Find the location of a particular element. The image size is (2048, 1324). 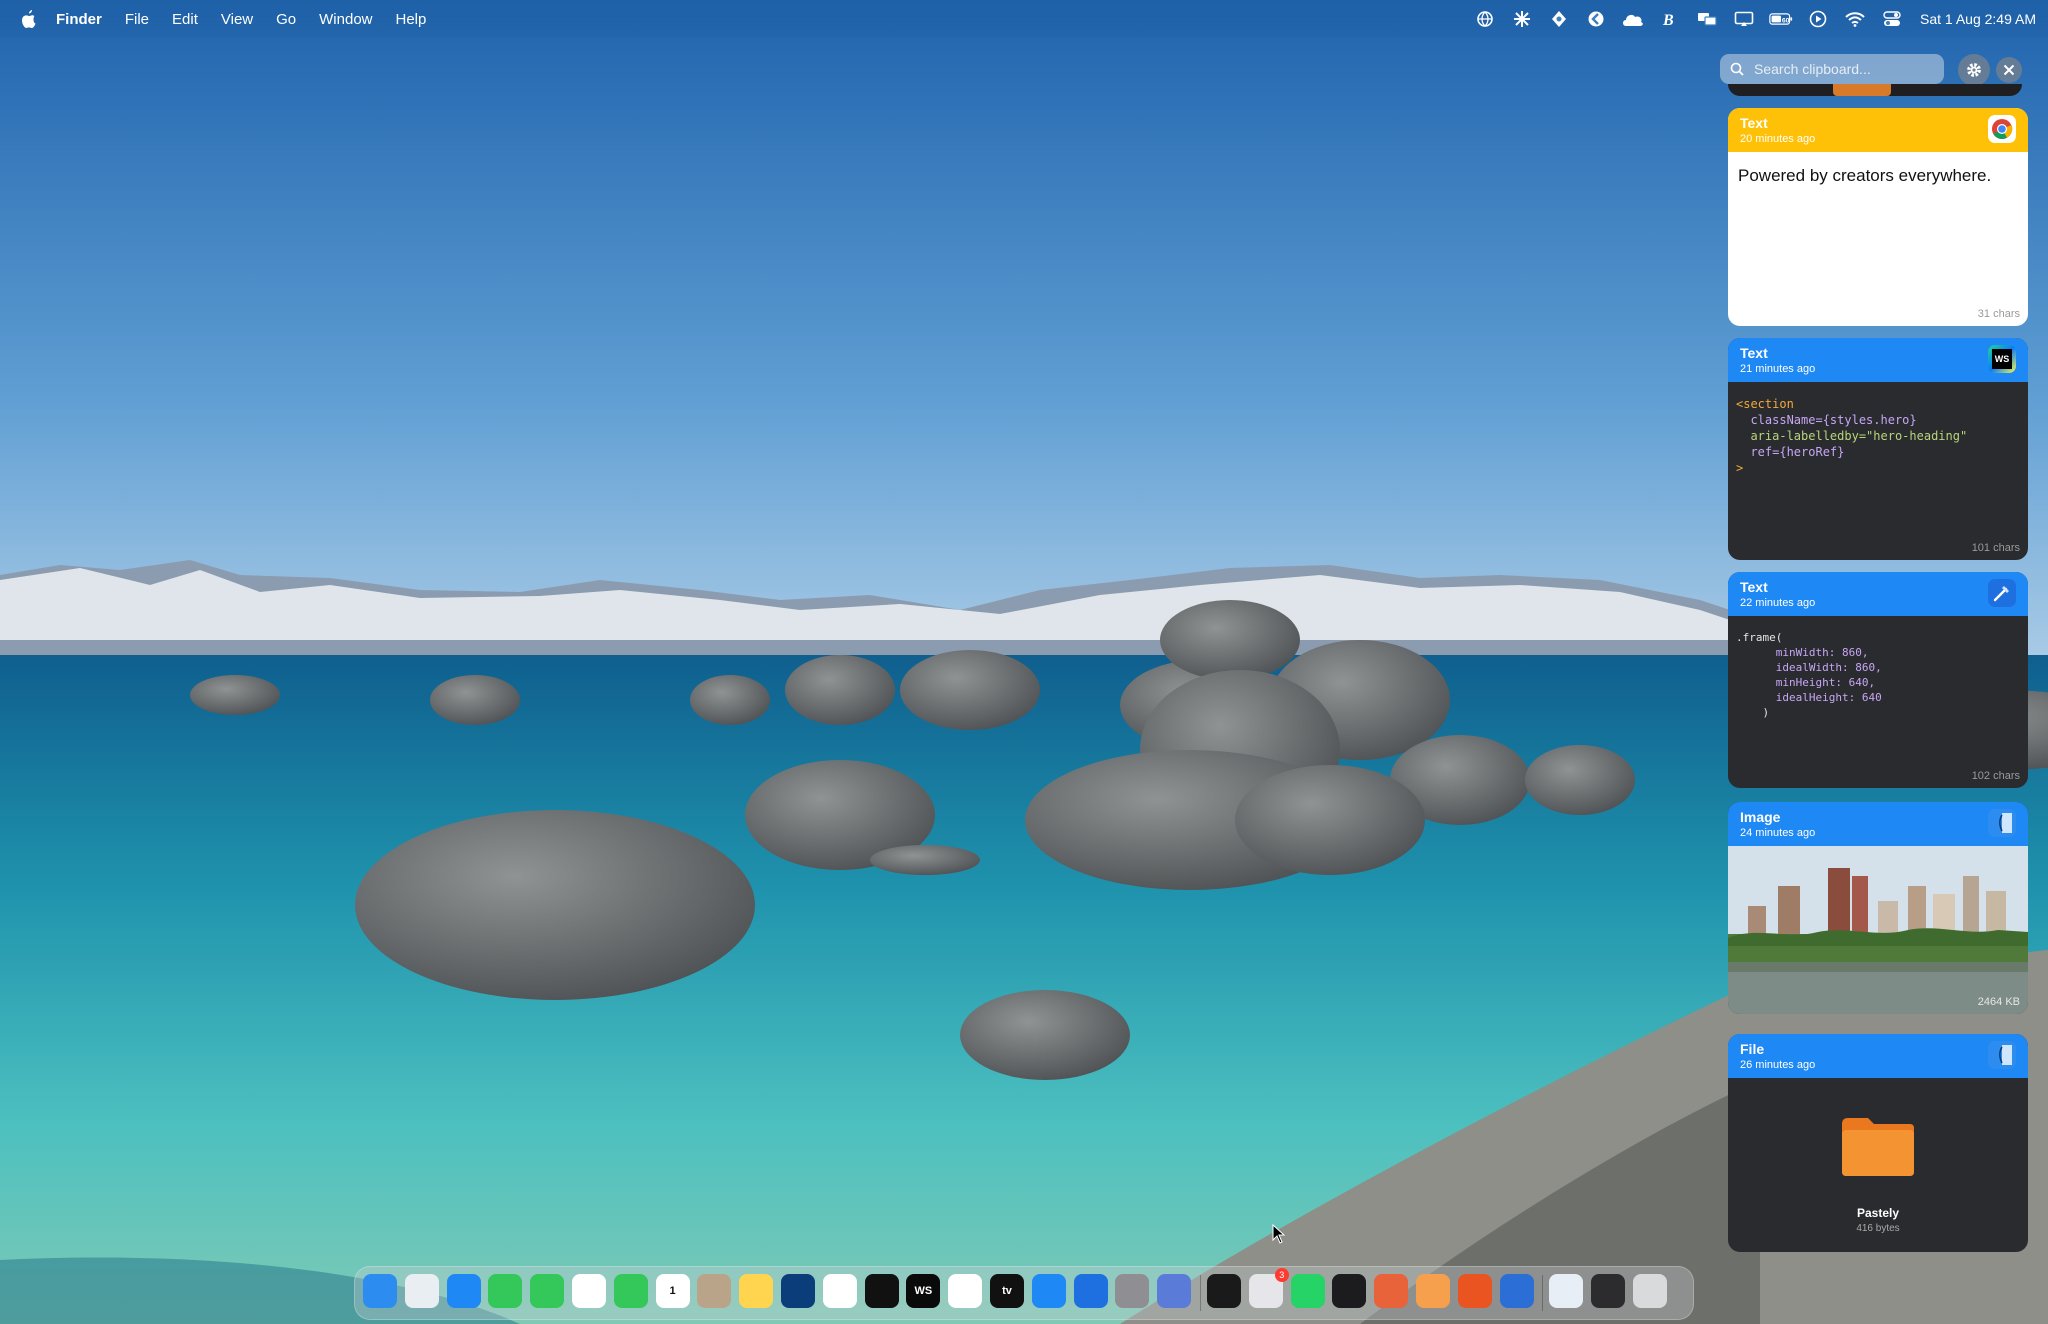

notification-badge: 3 is located at coordinates (1281, 1275).